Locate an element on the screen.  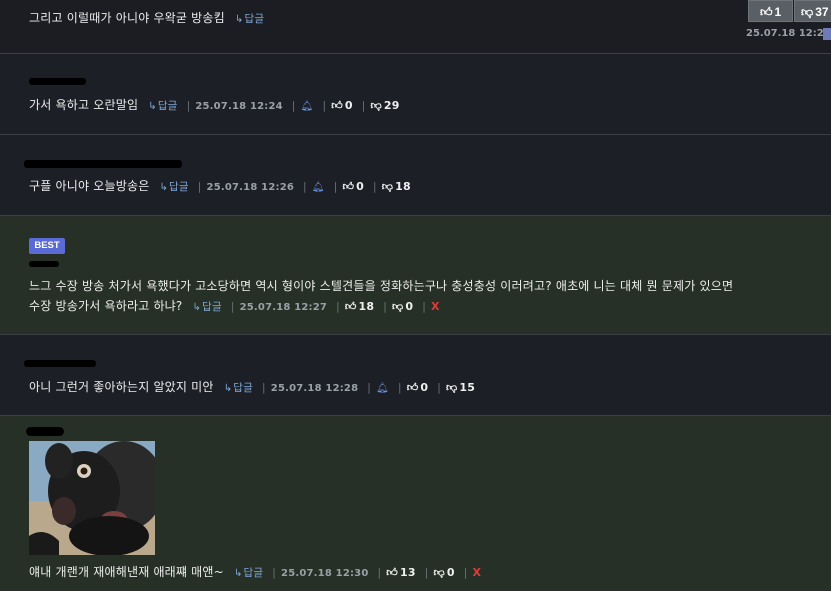
like-button: 👍︎ 1 is located at coordinates (770, 11).